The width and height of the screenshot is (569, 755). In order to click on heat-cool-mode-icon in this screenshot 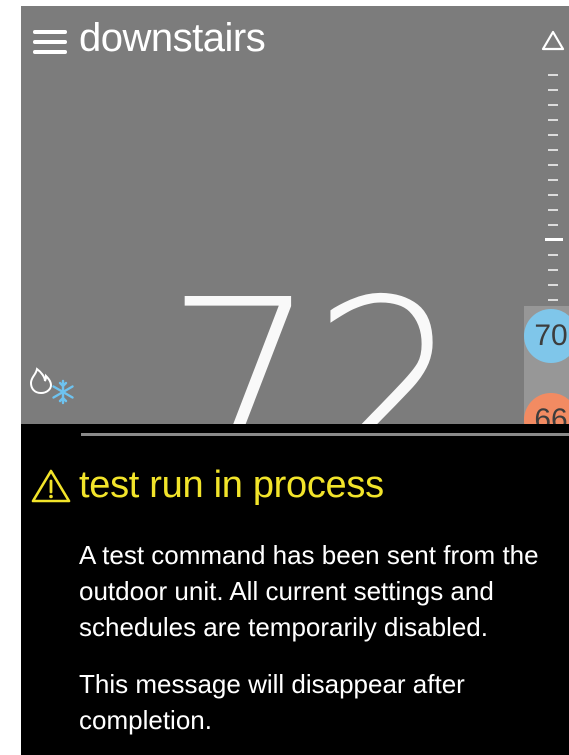, I will do `click(51, 383)`.